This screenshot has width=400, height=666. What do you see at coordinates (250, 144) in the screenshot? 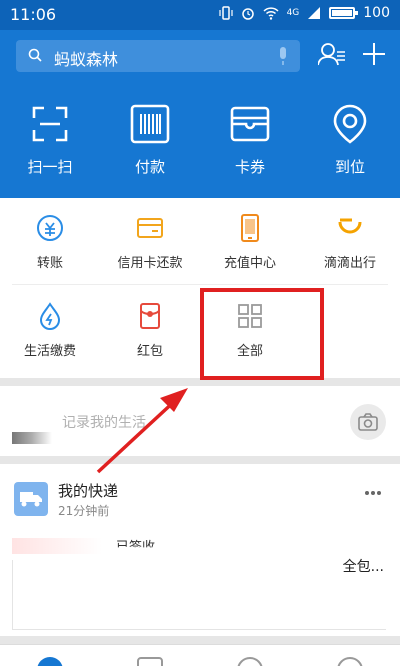
I see `quick-action-cards: 卡券` at bounding box center [250, 144].